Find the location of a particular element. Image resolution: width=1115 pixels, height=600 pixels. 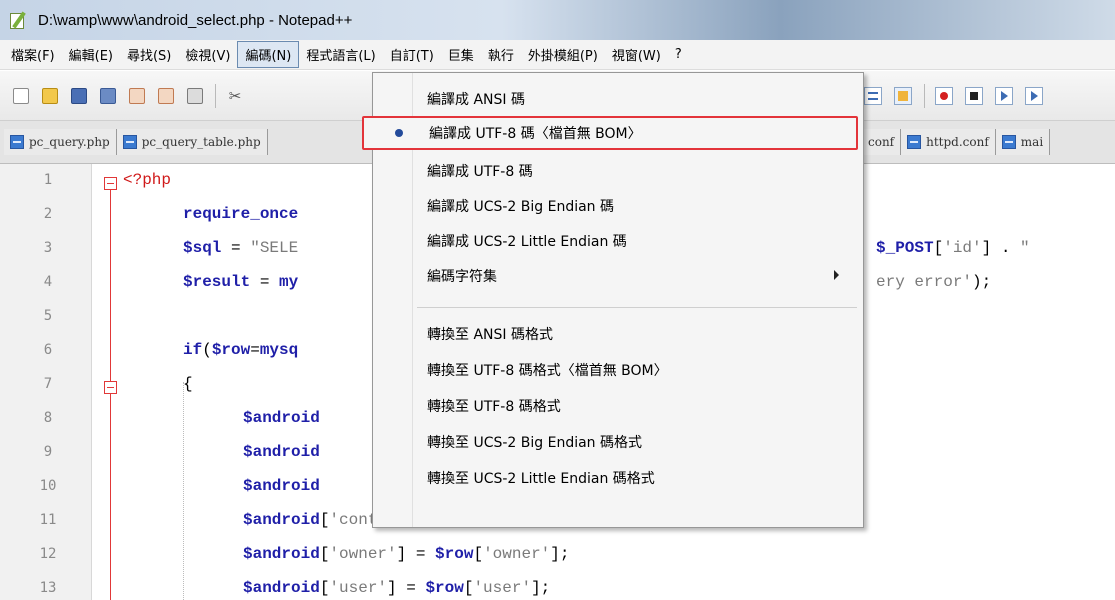

line-number: 2 is located at coordinates (48, 214).